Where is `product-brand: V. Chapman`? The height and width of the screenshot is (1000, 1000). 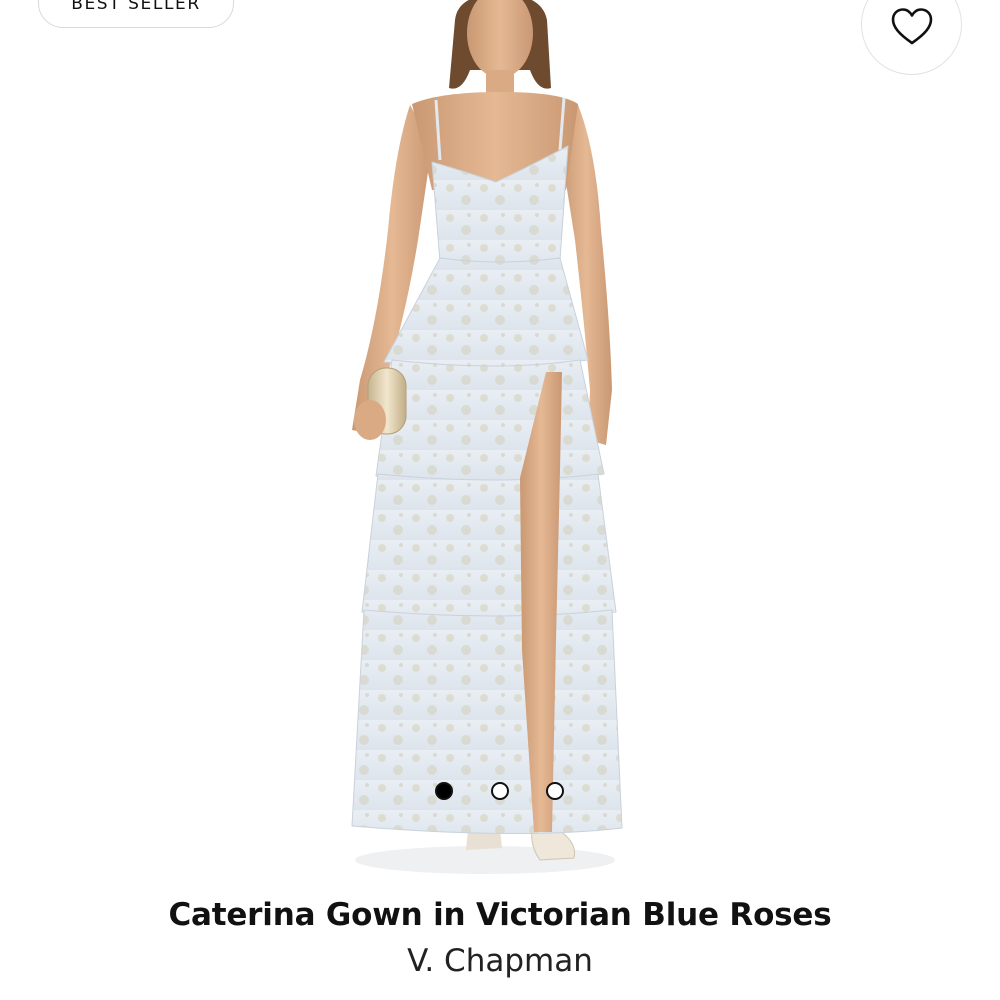 product-brand: V. Chapman is located at coordinates (500, 961).